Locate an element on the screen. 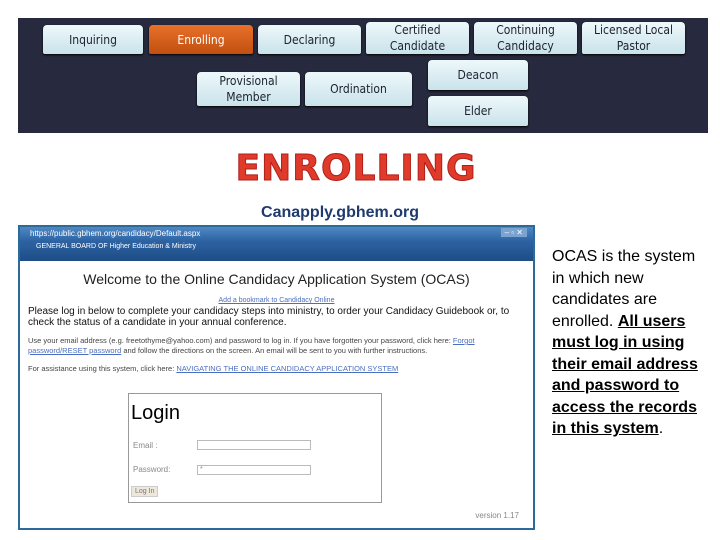 The height and width of the screenshot is (540, 720). login-button: Log In is located at coordinates (145, 491).